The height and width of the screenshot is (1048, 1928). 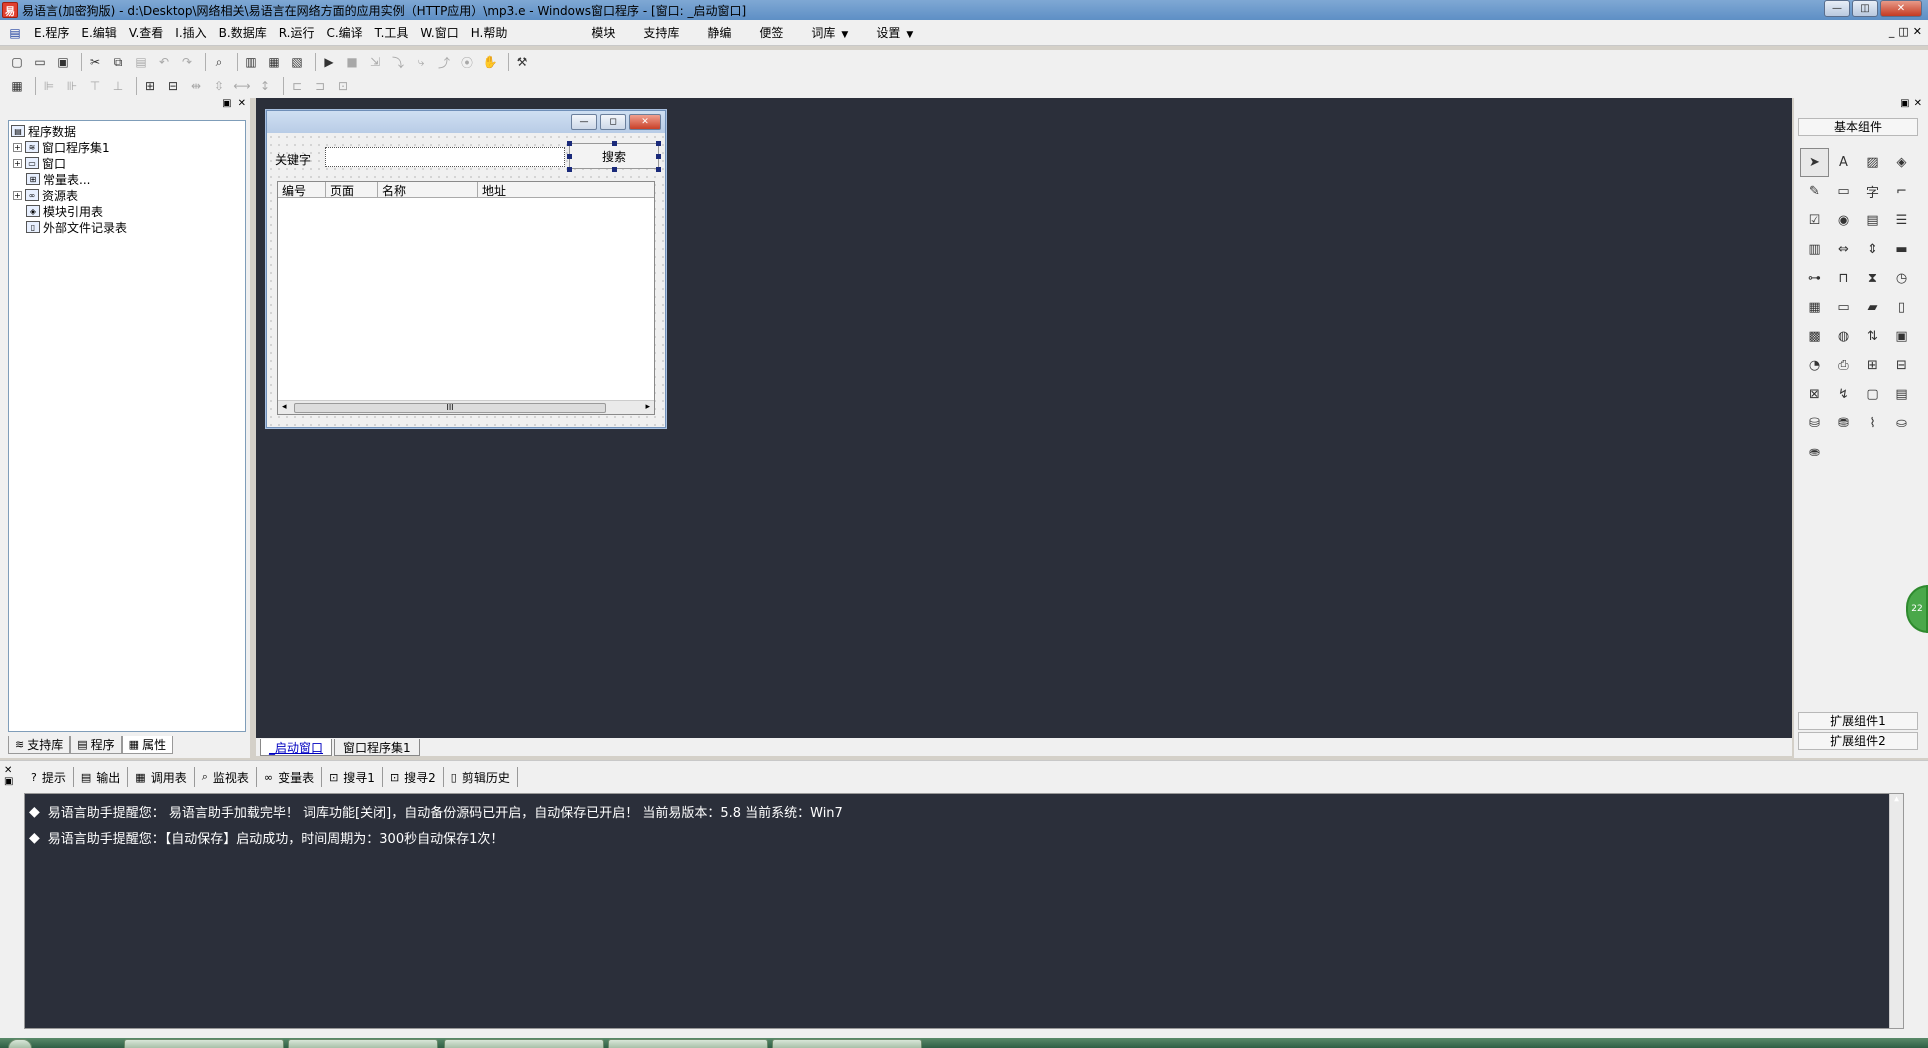 I want to click on network-server-icon: ⊠, so click(x=1814, y=394).